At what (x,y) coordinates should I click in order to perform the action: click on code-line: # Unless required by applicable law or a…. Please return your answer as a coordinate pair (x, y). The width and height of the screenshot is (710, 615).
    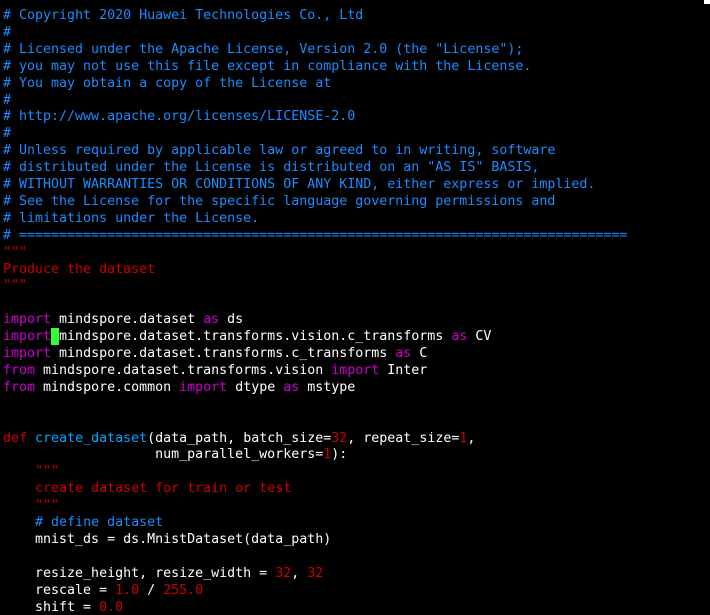
    Looking at the image, I should click on (279, 150).